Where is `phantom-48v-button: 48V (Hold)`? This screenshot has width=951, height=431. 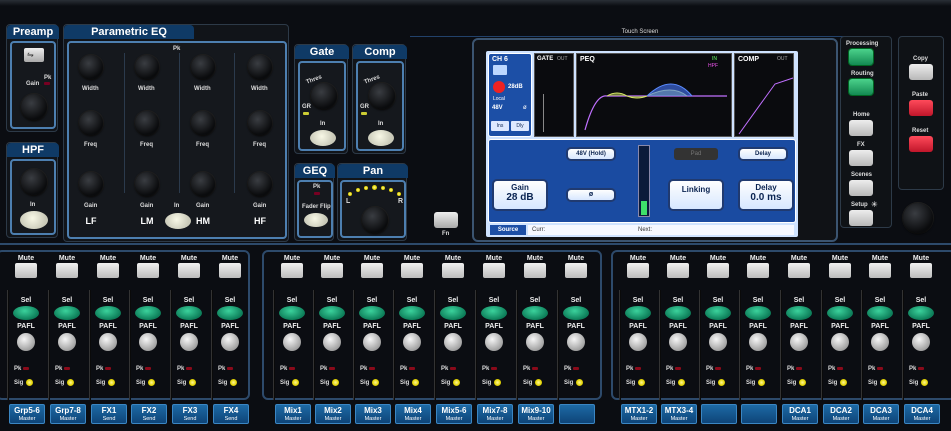 phantom-48v-button: 48V (Hold) is located at coordinates (591, 154).